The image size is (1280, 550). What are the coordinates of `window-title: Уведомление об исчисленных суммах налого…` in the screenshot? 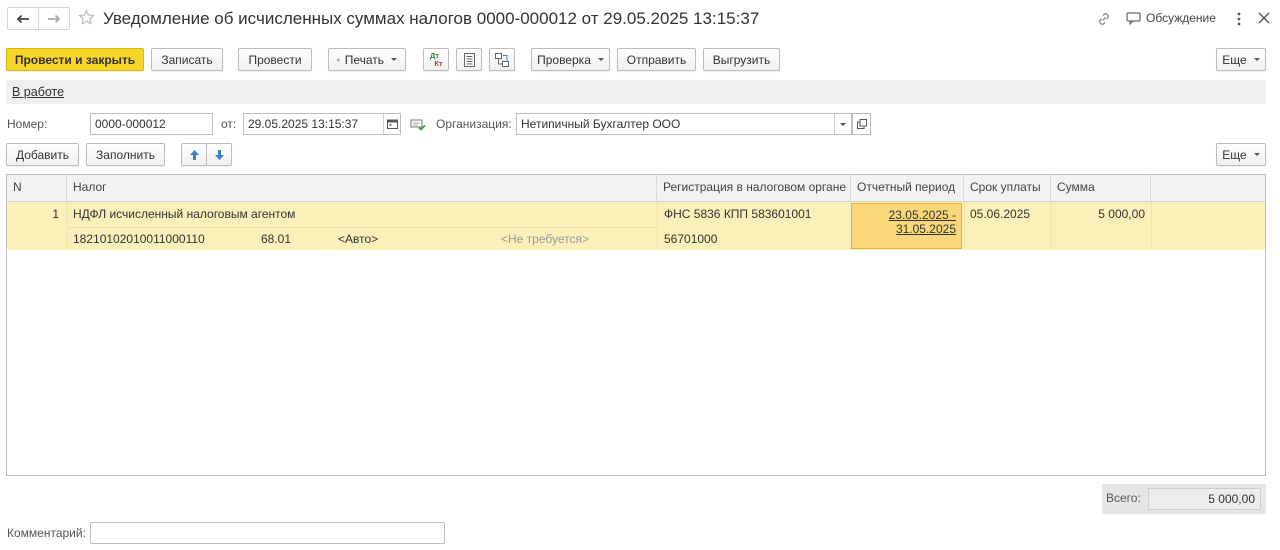 It's located at (431, 18).